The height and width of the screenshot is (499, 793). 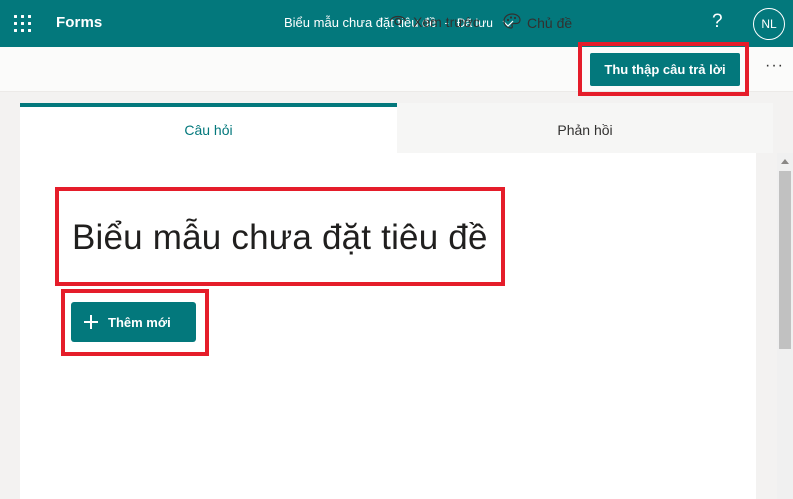 I want to click on scrollbar, so click(x=785, y=326).